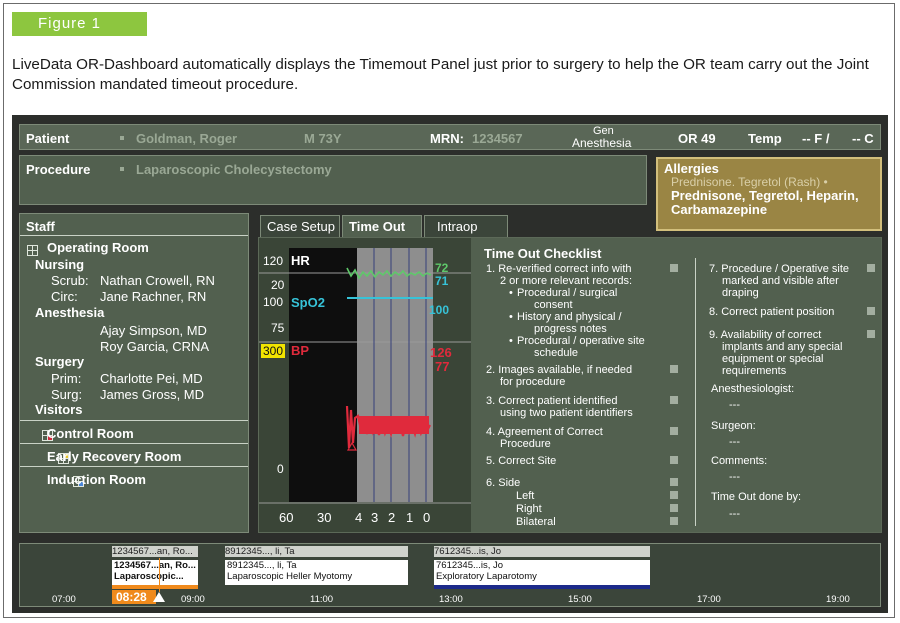  I want to click on induction-room-label: Induction Room, so click(96, 479).